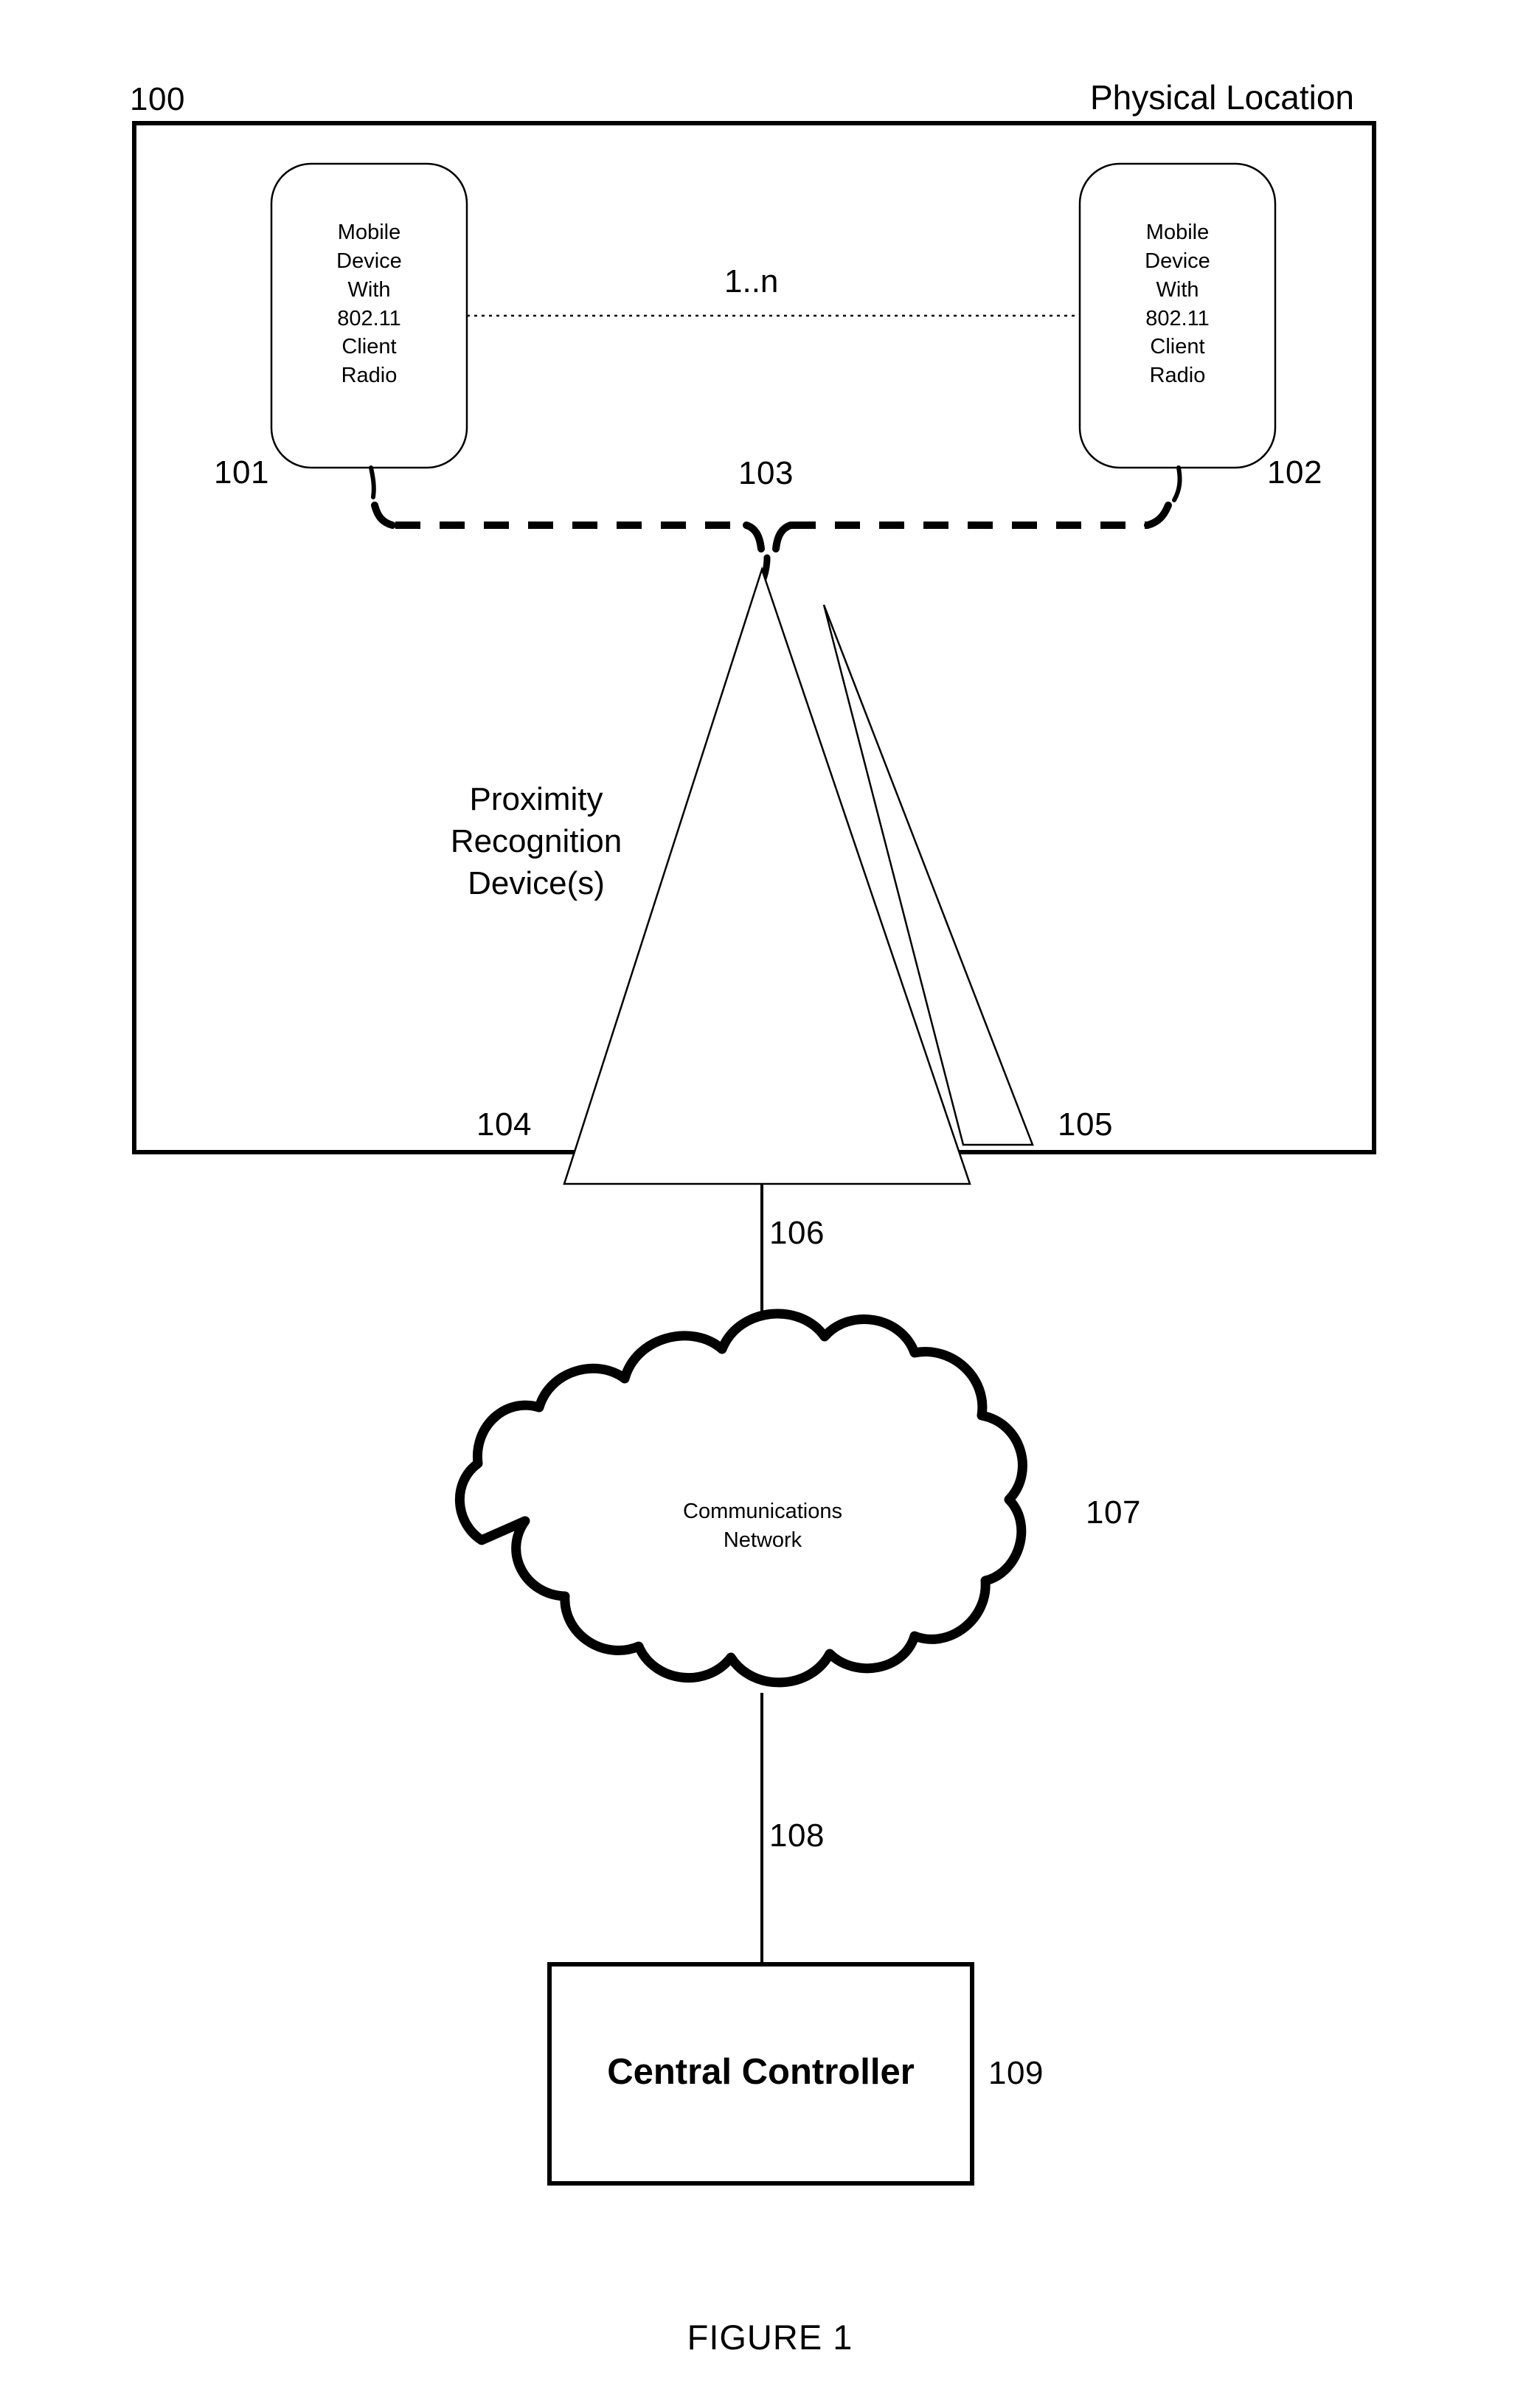 This screenshot has width=1540, height=2398. What do you see at coordinates (754, 536) in the screenshot?
I see `wireless-brace-center-left` at bounding box center [754, 536].